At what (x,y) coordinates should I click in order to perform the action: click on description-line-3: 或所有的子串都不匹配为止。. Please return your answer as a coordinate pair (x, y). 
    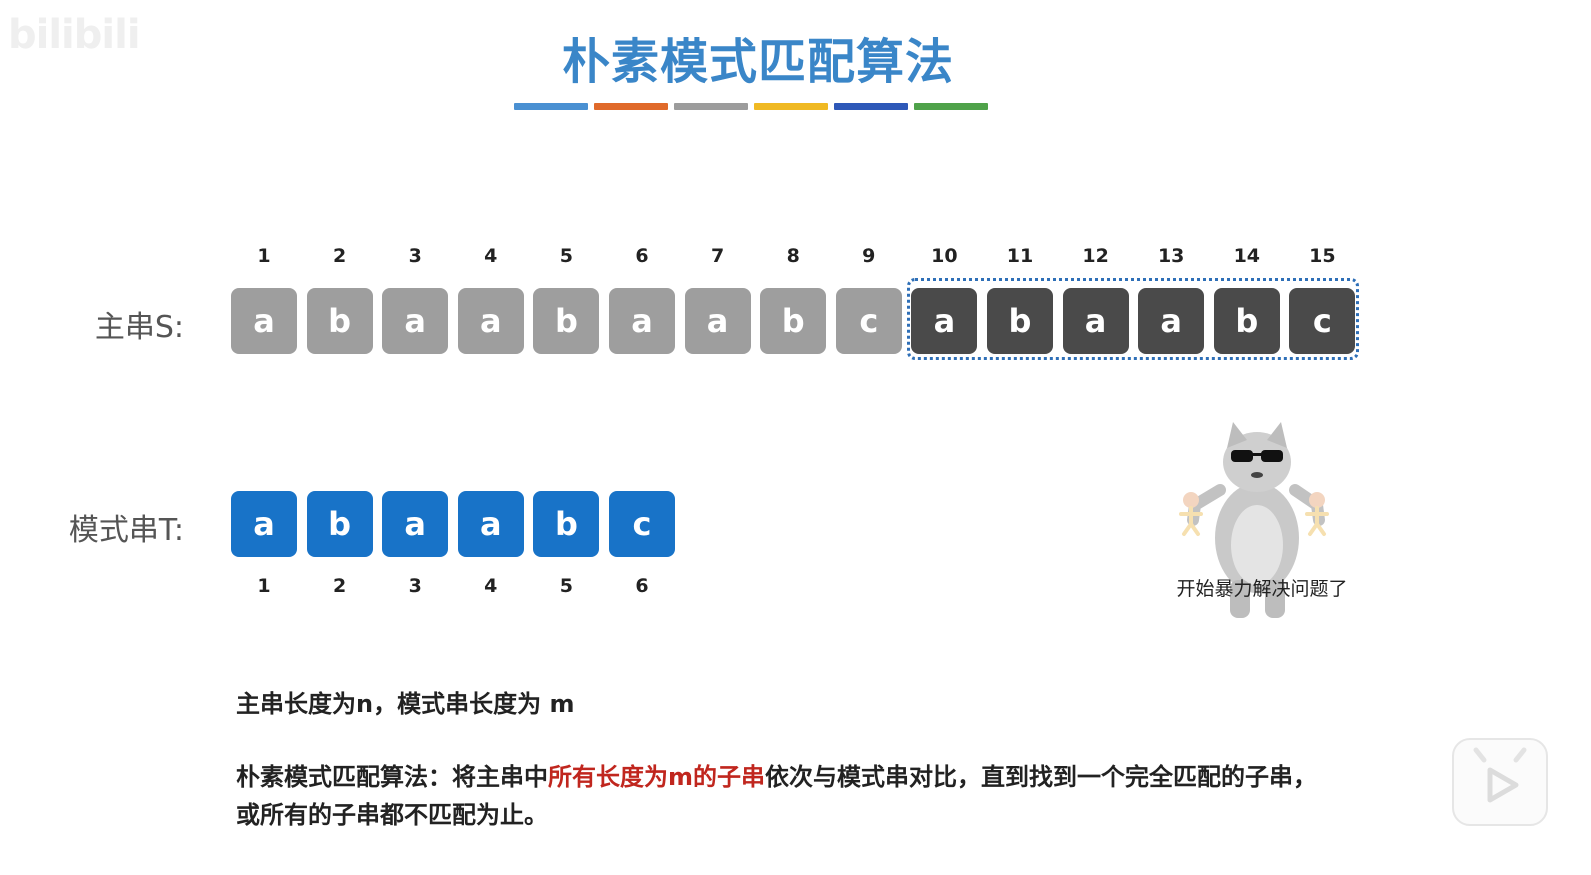
    Looking at the image, I should click on (392, 815).